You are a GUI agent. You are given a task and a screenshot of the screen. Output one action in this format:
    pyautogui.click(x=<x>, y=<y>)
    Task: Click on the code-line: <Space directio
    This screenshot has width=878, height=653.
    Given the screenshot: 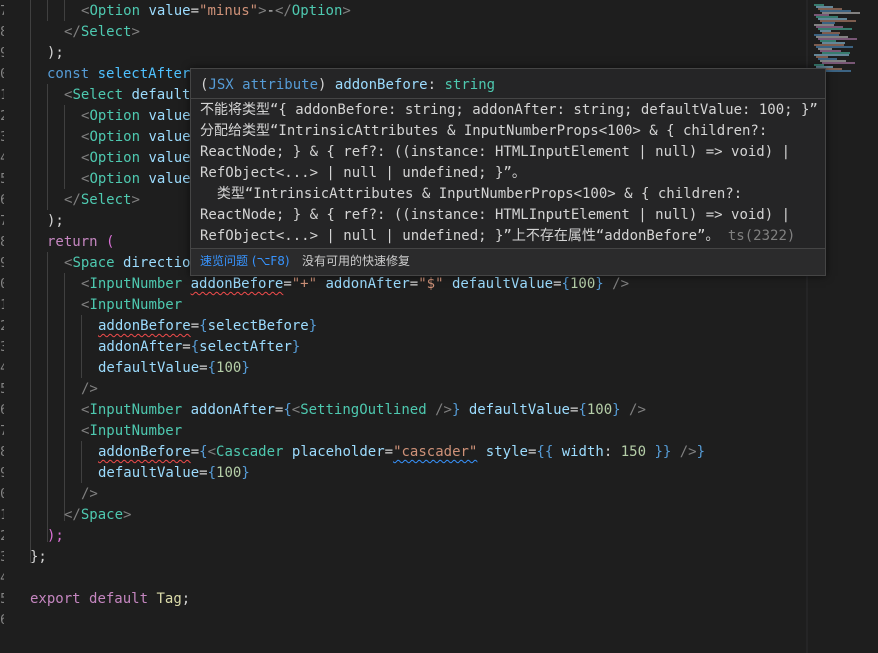 What is the action you would take?
    pyautogui.click(x=127, y=263)
    